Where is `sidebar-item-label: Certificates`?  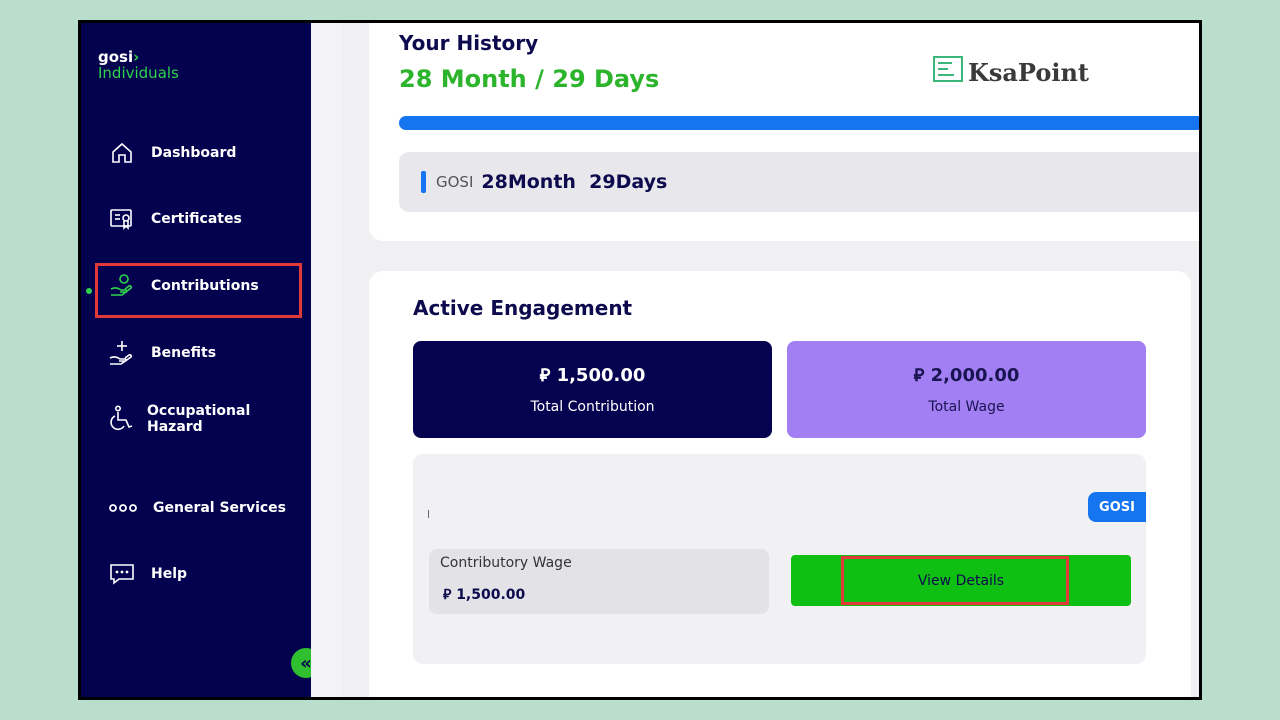
sidebar-item-label: Certificates is located at coordinates (196, 219).